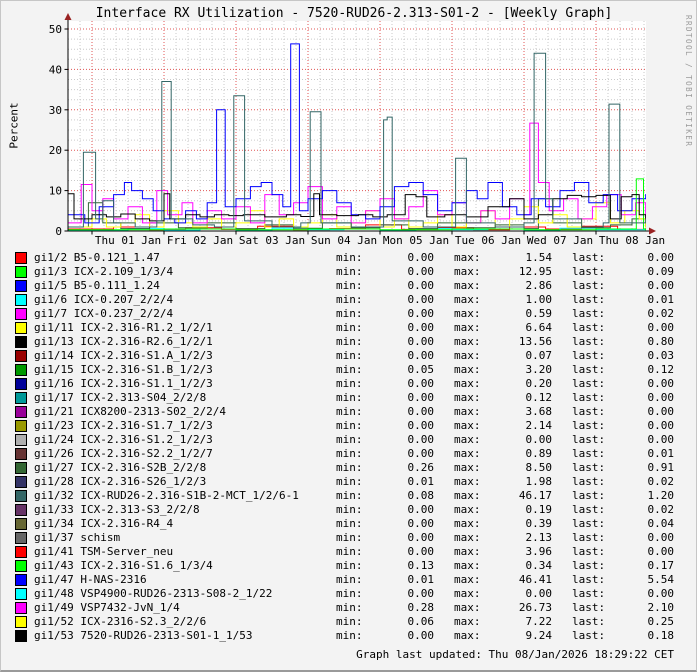 Image resolution: width=697 pixels, height=672 pixels. I want to click on legend-last-value: 0.01, so click(661, 299).